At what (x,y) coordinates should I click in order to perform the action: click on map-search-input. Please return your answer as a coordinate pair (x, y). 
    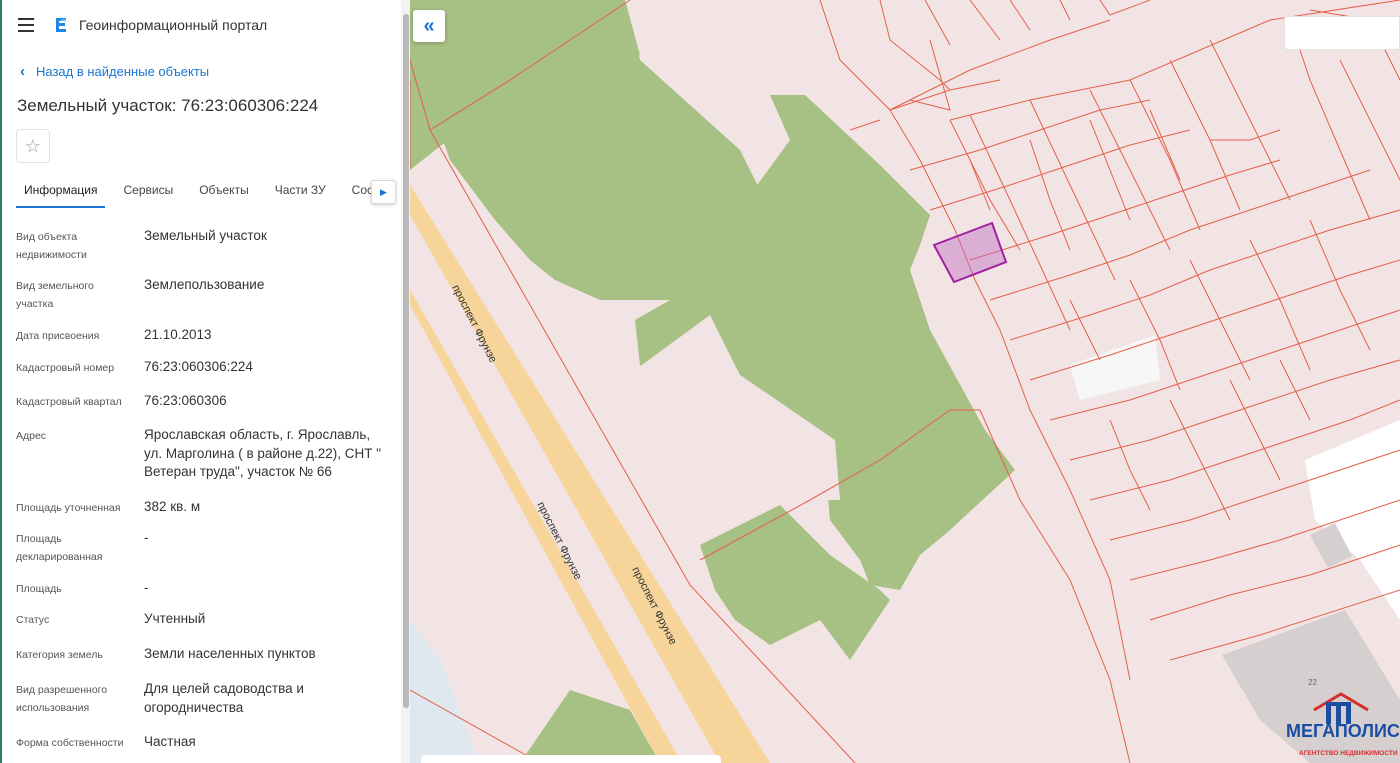
    Looking at the image, I should click on (1342, 33).